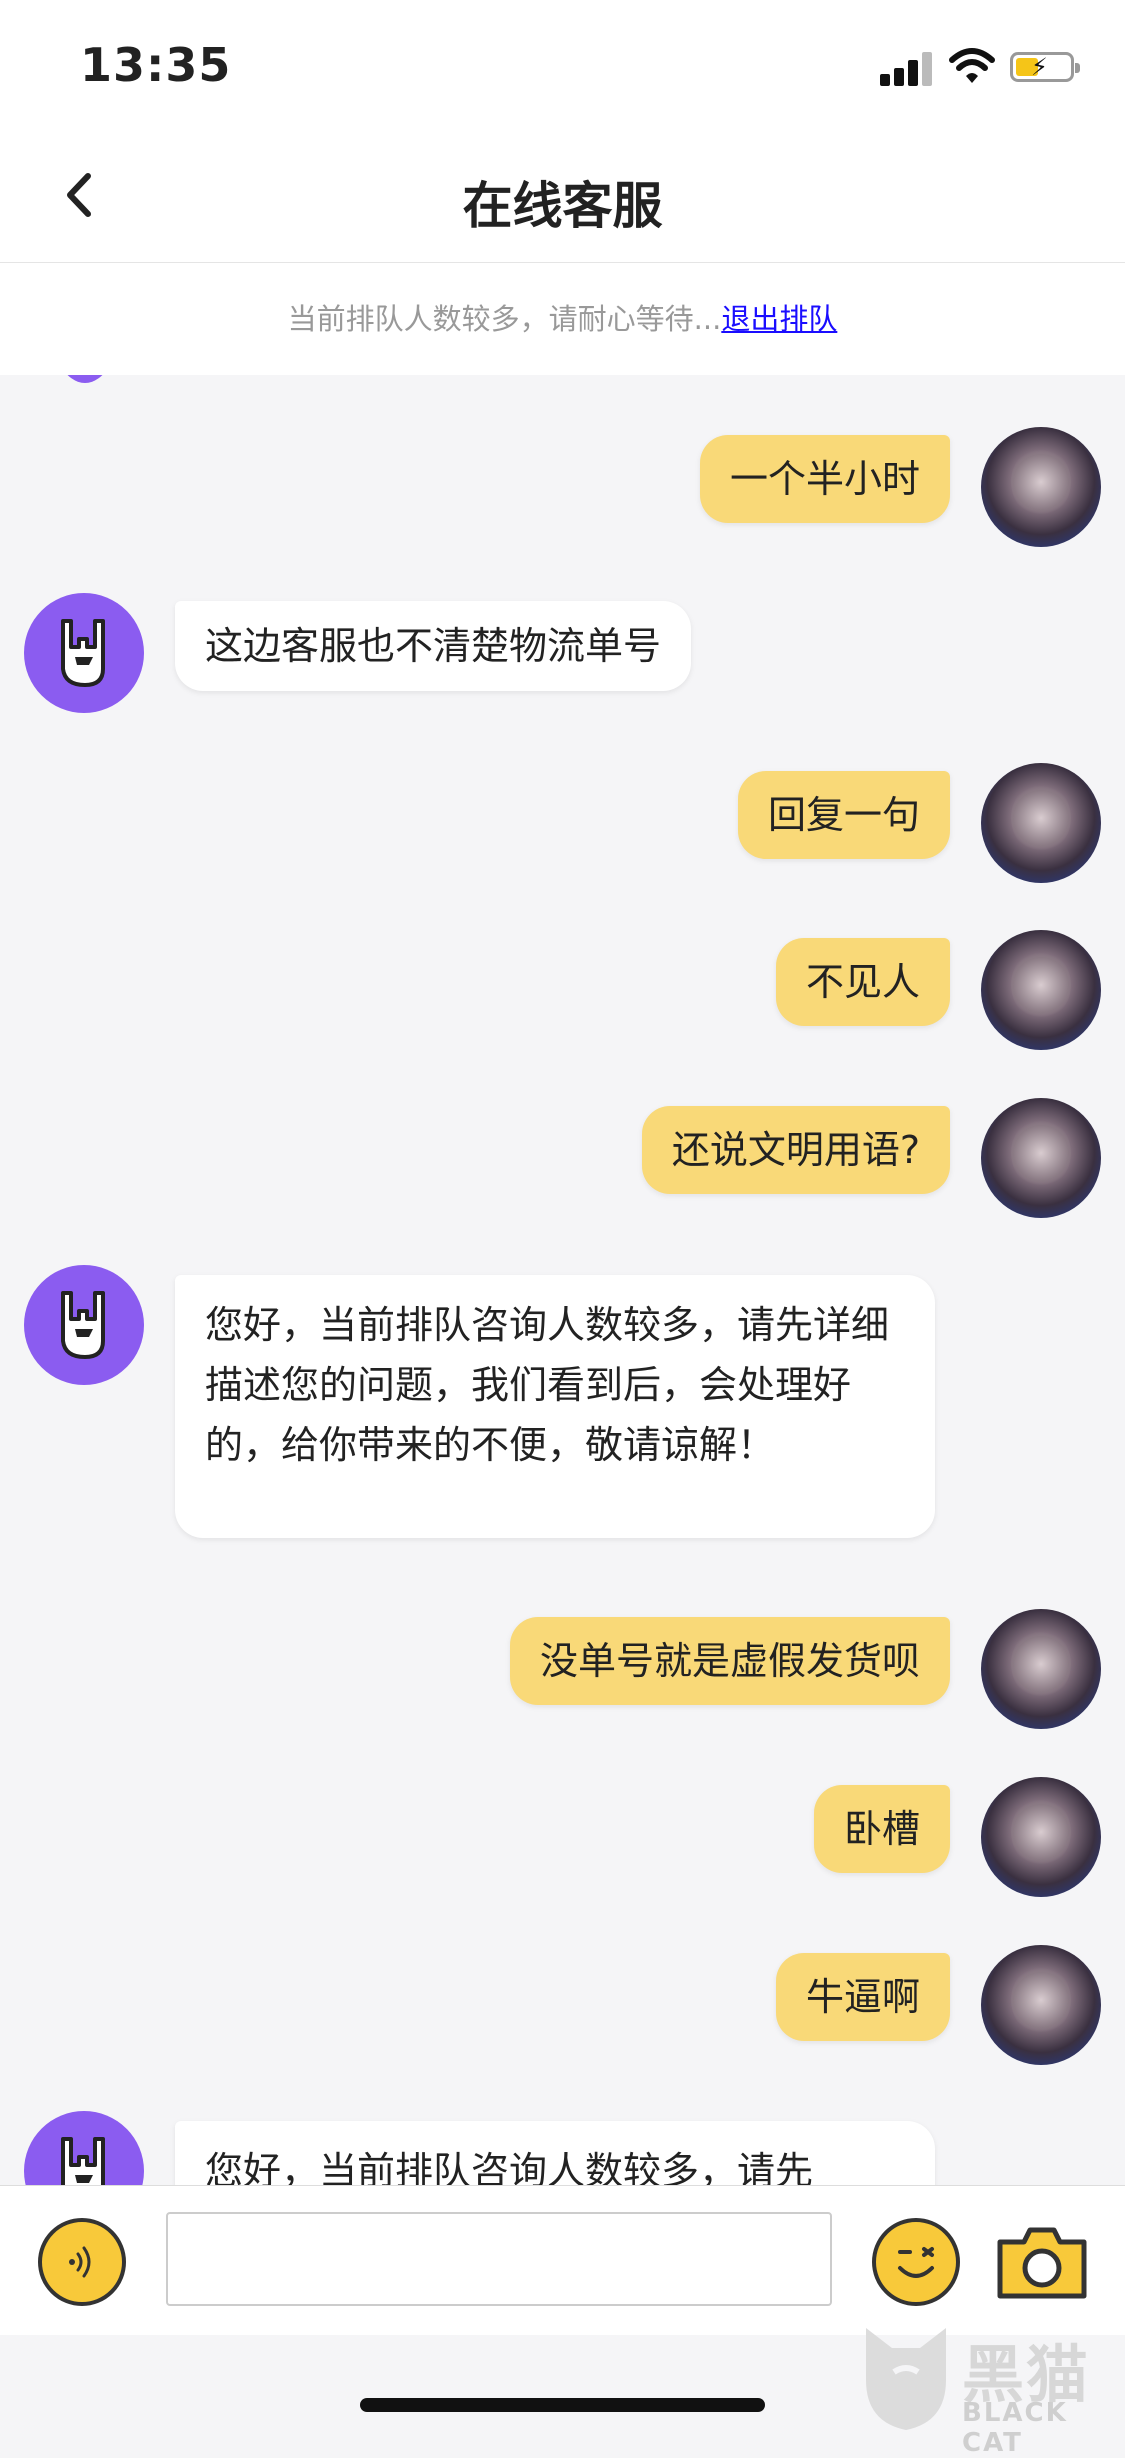 The height and width of the screenshot is (2458, 1125). I want to click on watermark: 黑猫 BLACK CAT, so click(987, 2388).